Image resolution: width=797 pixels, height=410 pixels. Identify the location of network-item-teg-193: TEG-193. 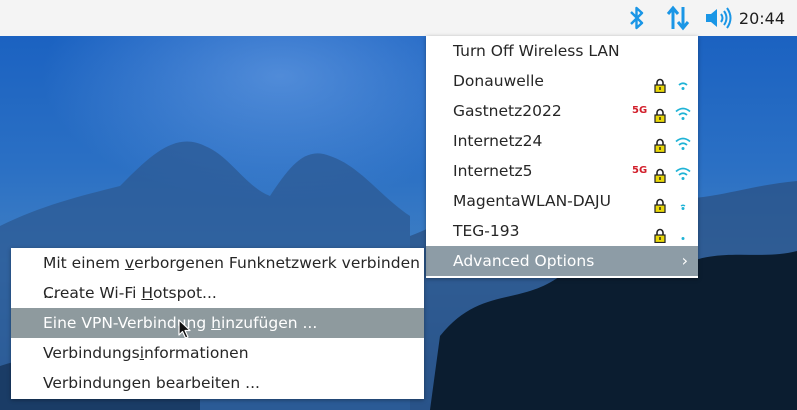
(562, 231).